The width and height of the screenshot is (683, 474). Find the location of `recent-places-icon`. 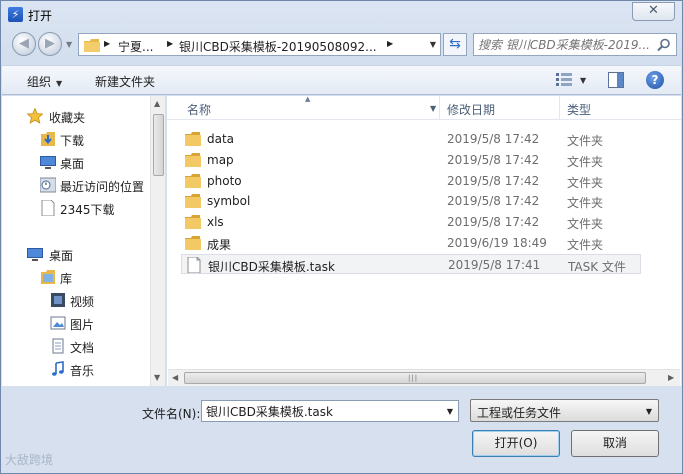

recent-places-icon is located at coordinates (48, 185).